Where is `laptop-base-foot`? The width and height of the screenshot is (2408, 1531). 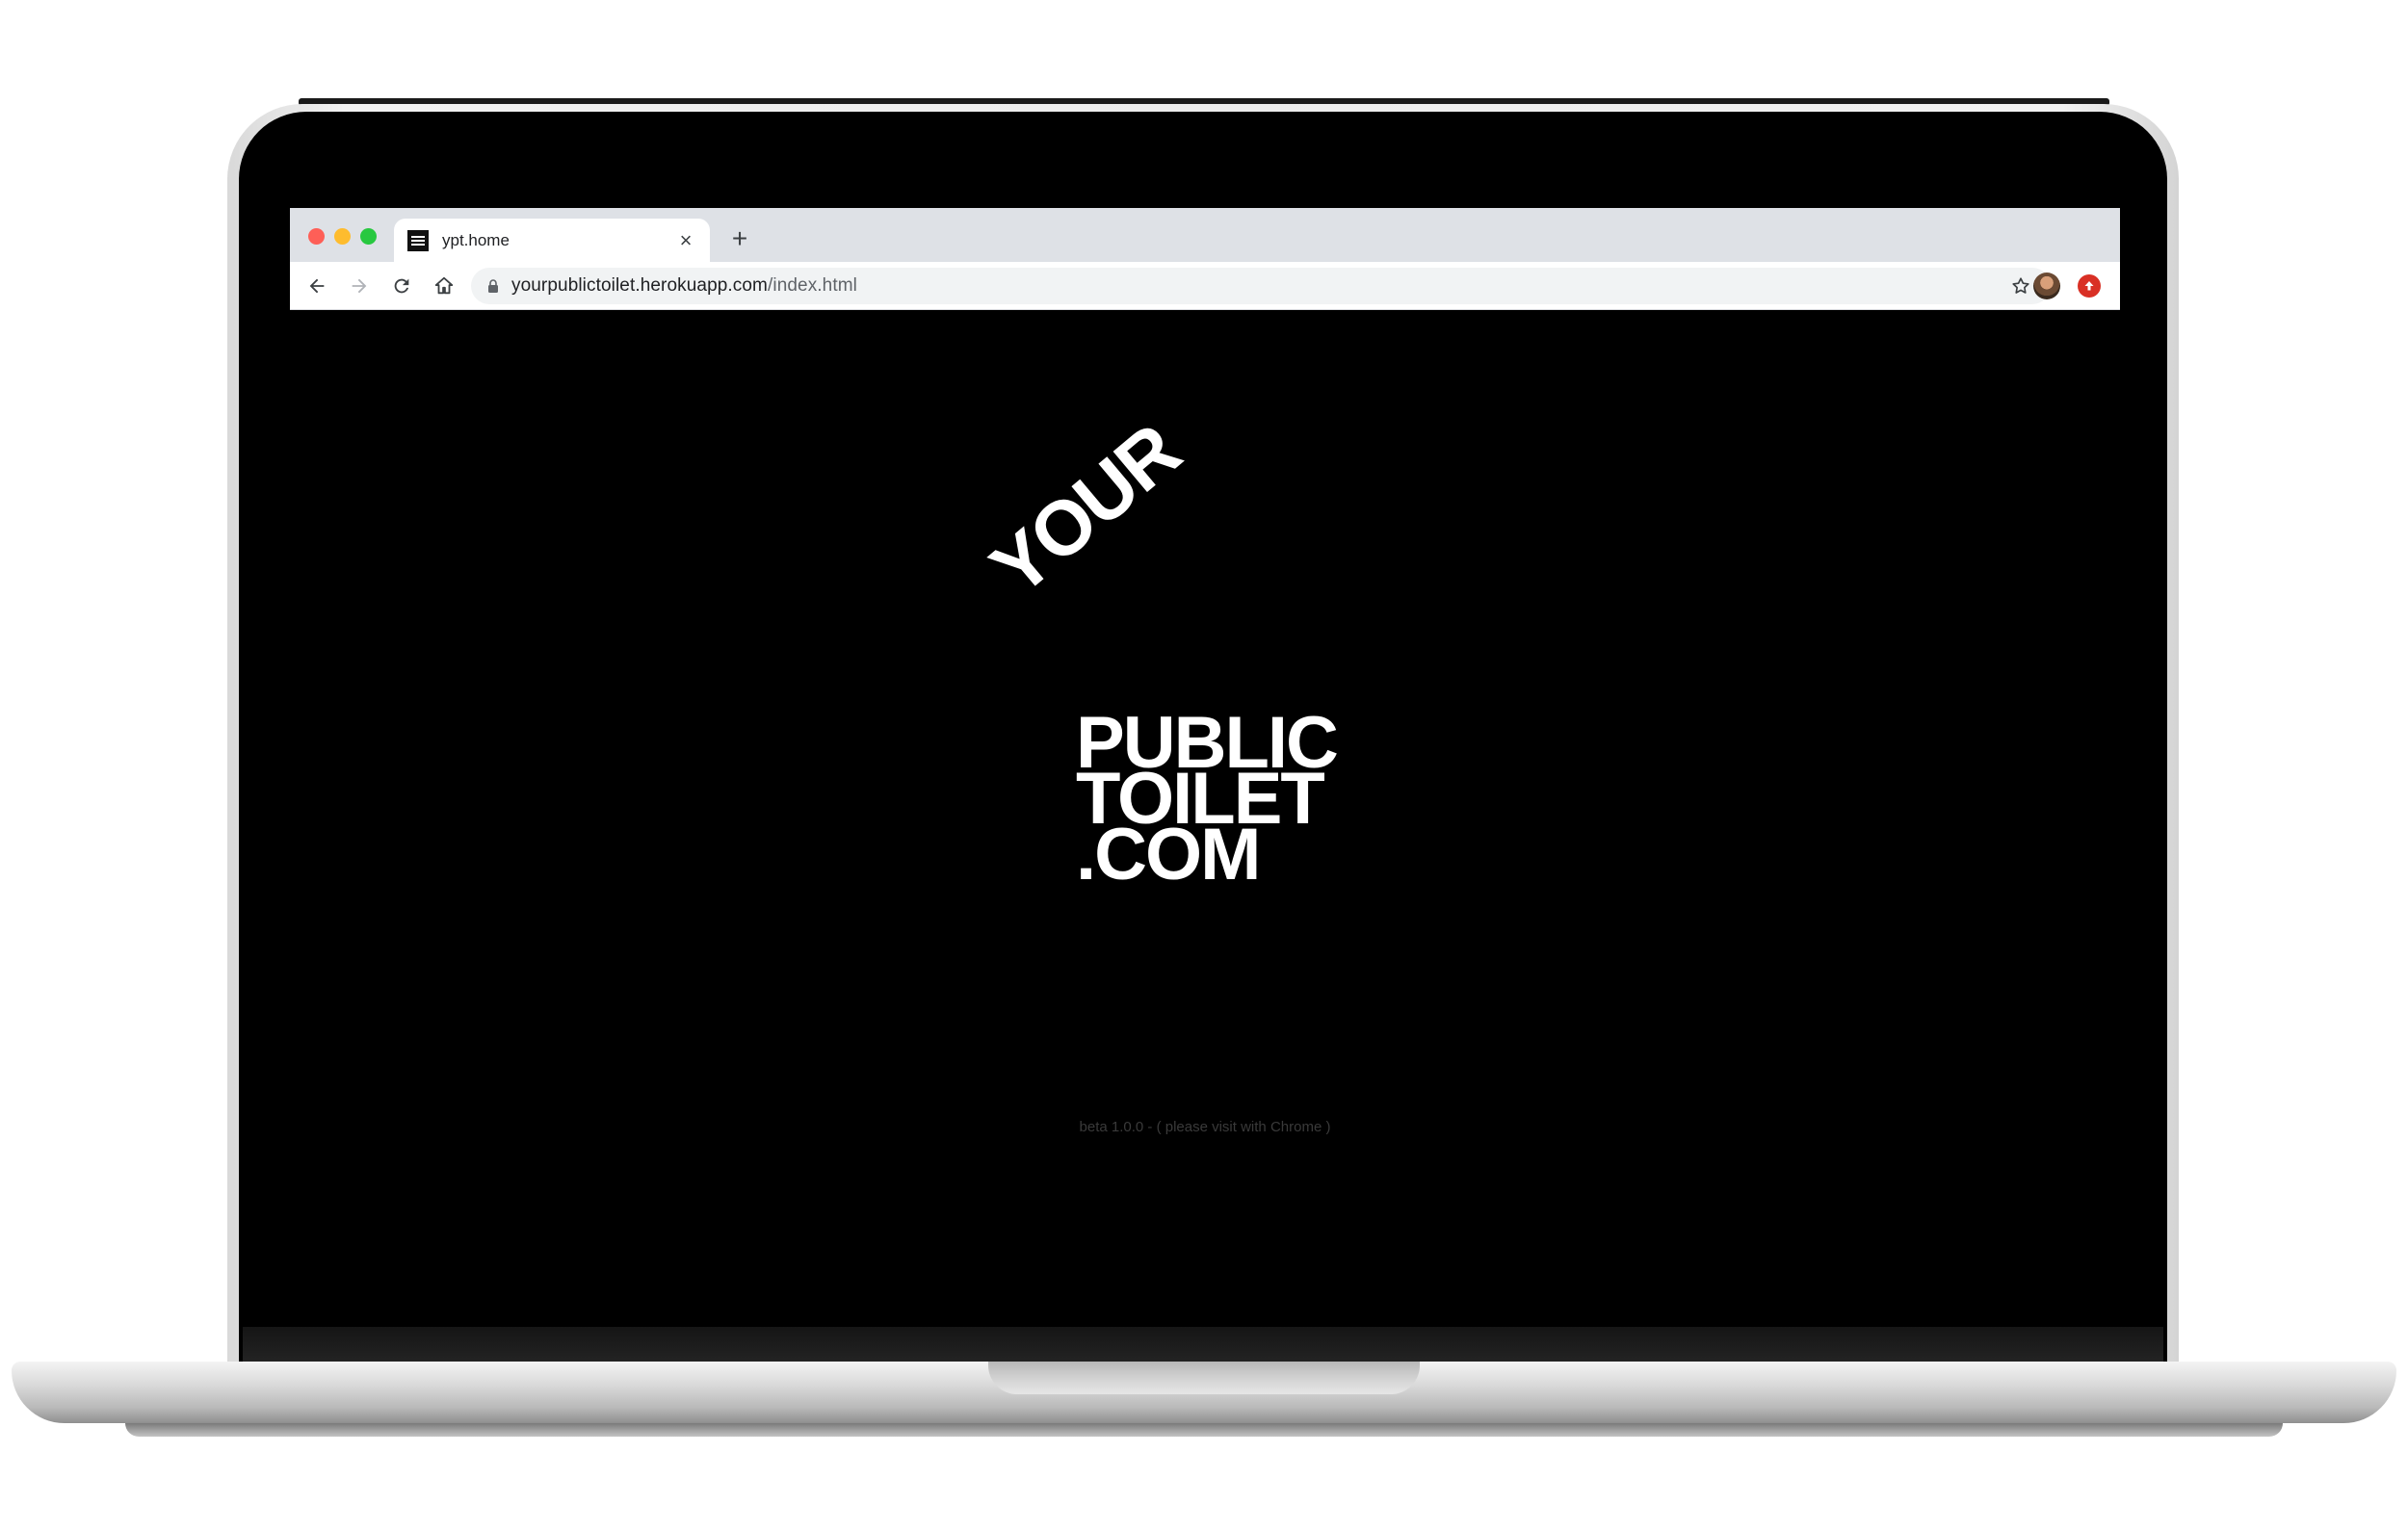 laptop-base-foot is located at coordinates (1204, 1430).